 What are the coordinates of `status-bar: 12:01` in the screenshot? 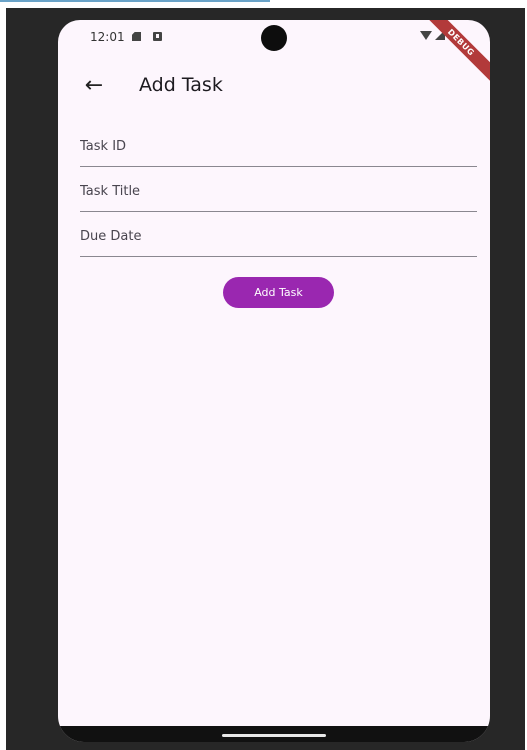 It's located at (274, 39).